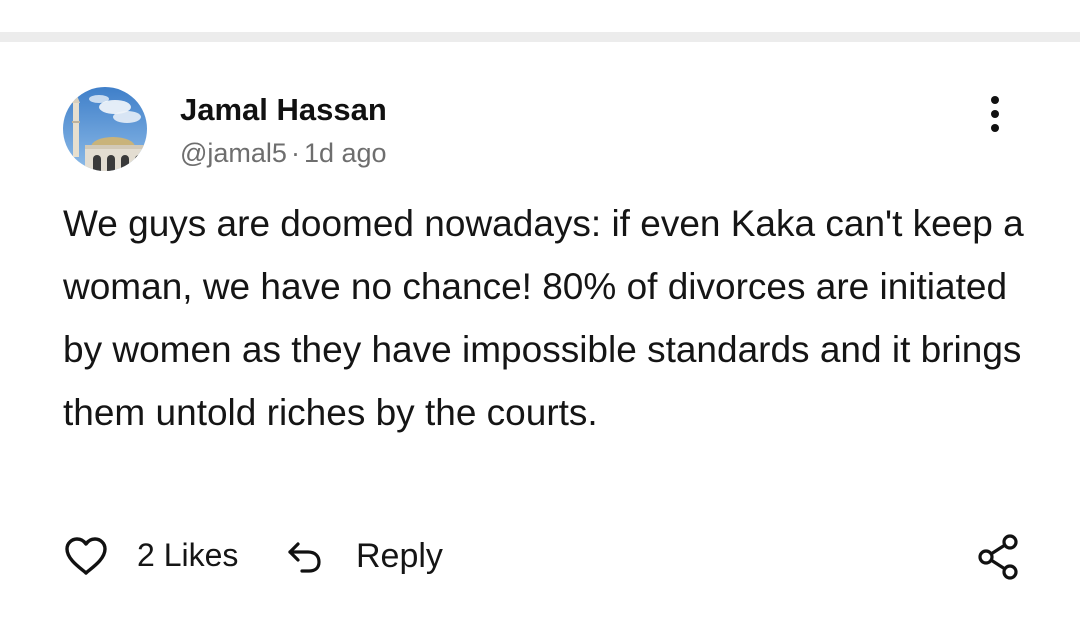  I want to click on mosque-photo-avatar, so click(105, 129).